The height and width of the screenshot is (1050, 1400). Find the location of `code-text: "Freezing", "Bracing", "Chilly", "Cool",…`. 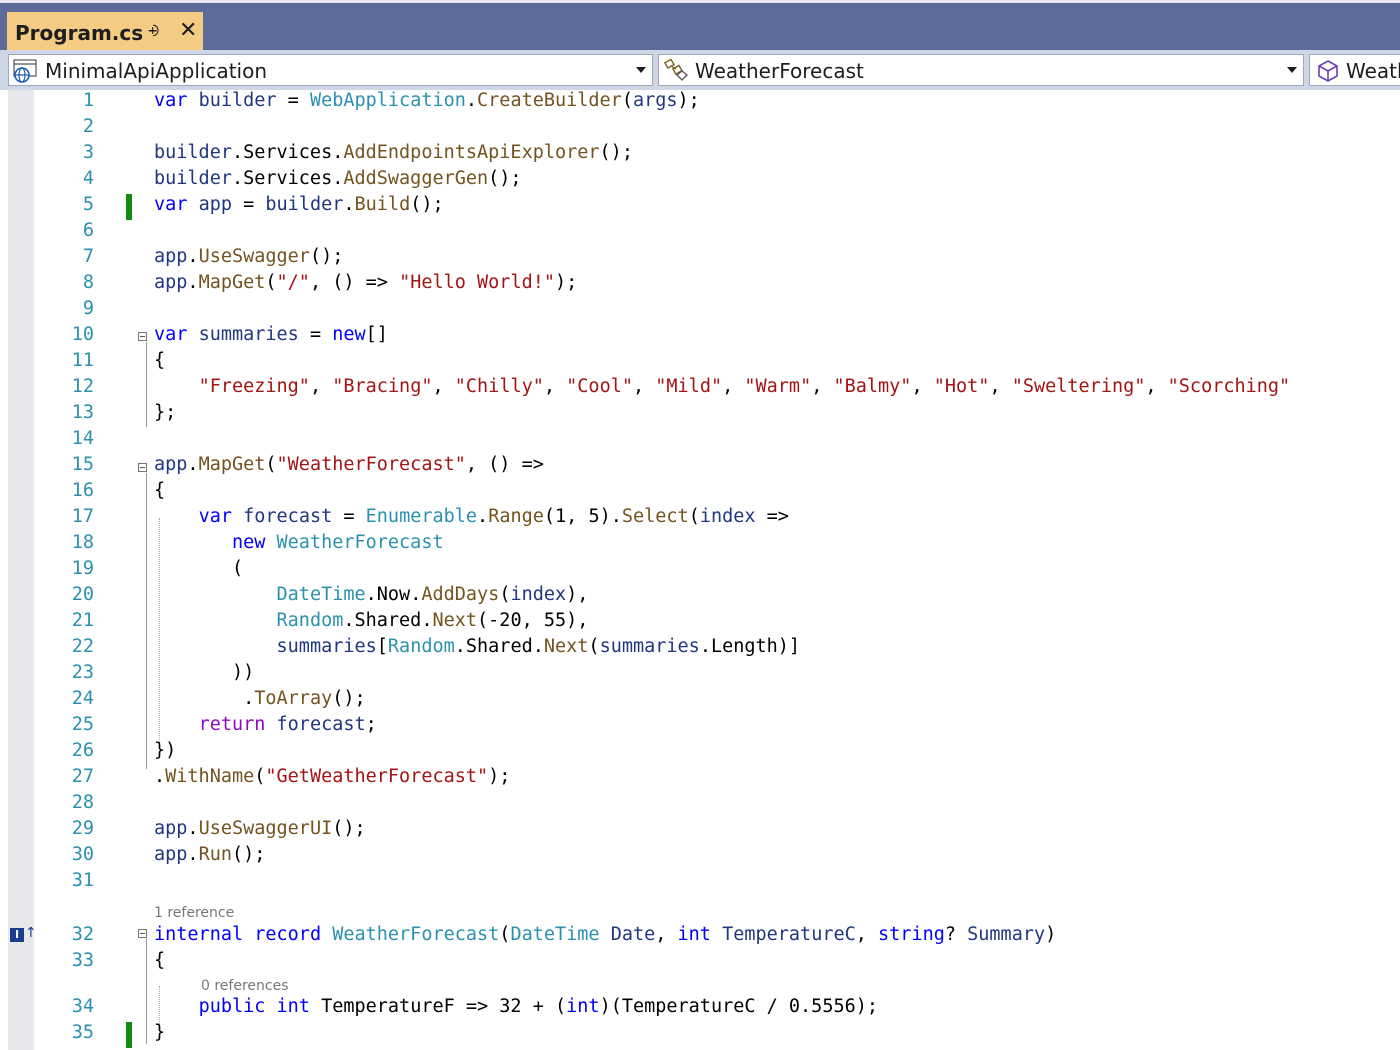

code-text: "Freezing", "Bracing", "Chilly", "Cool",… is located at coordinates (722, 387).